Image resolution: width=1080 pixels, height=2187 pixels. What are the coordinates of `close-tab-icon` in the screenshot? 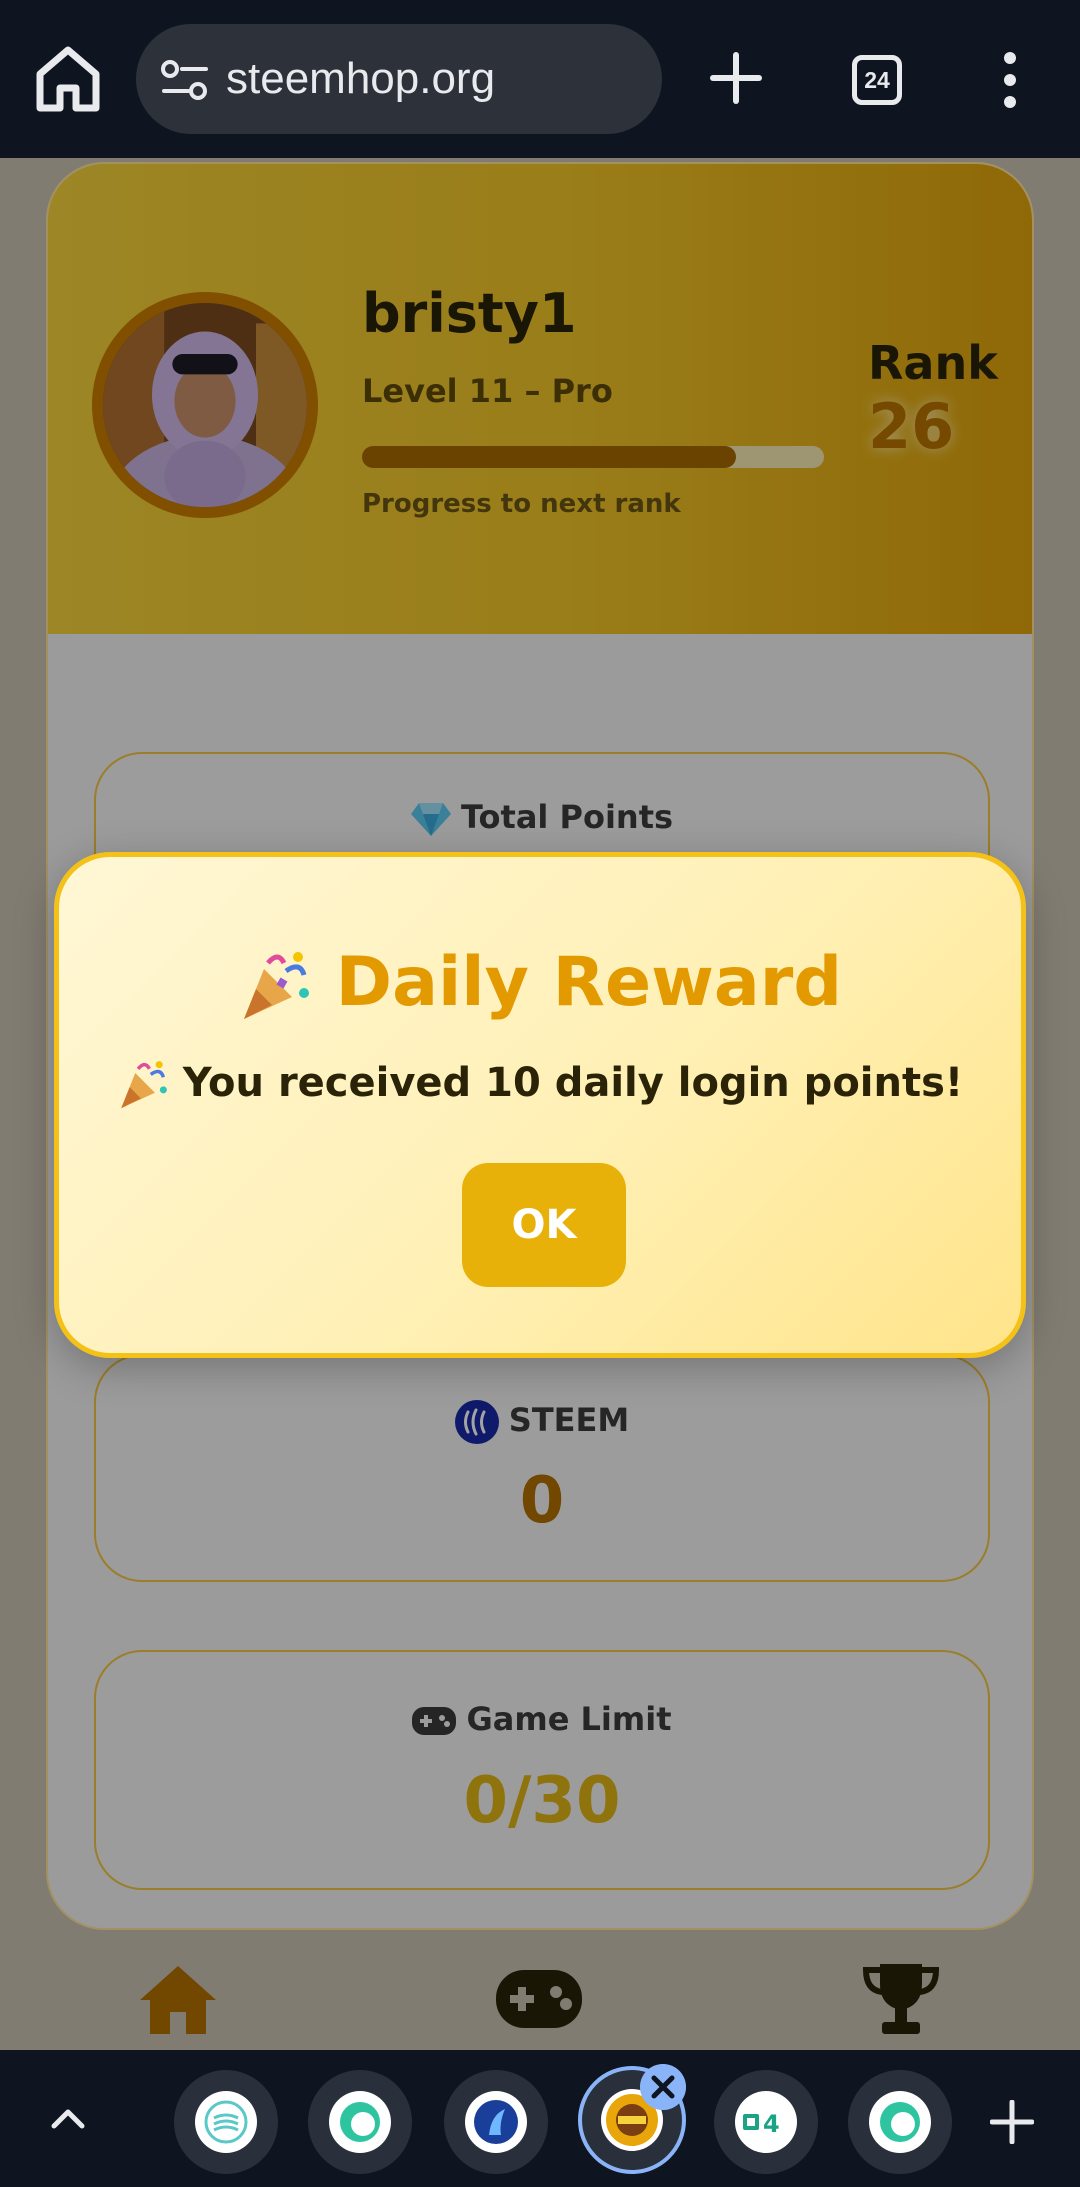 It's located at (663, 2087).